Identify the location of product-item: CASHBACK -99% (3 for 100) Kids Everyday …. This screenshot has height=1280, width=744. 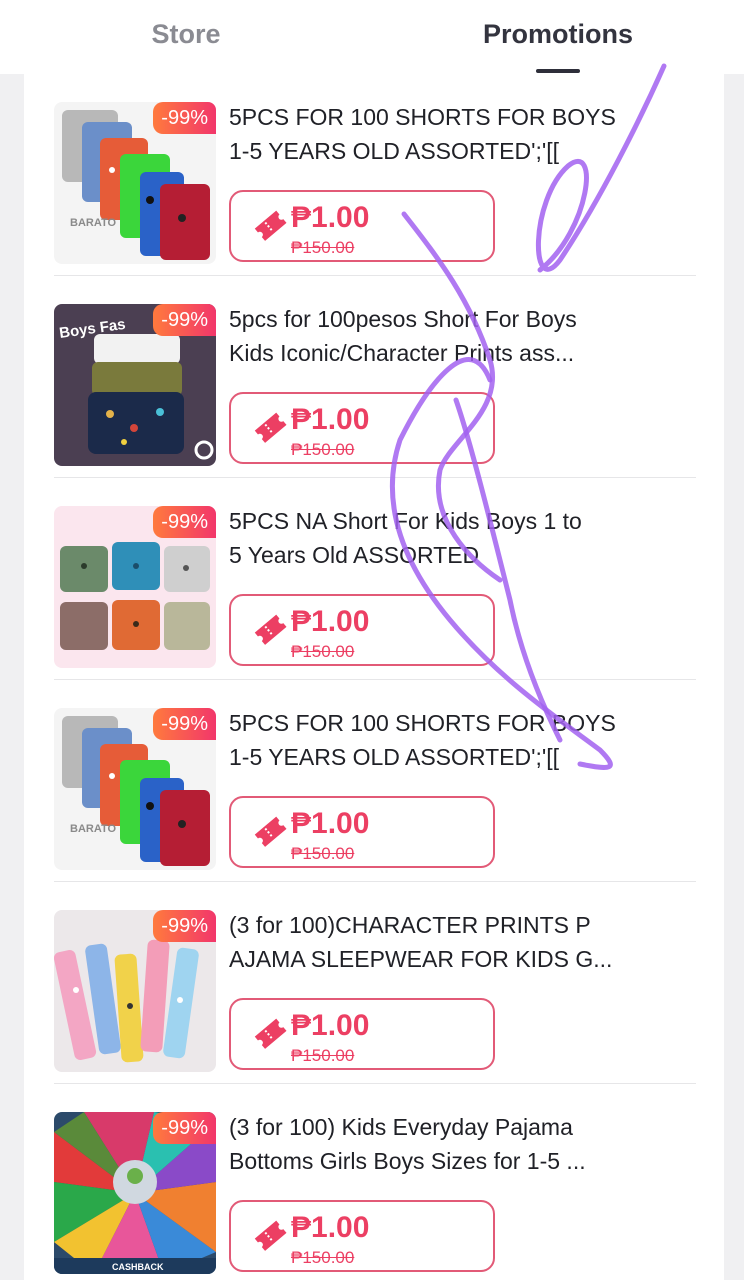
(374, 1182).